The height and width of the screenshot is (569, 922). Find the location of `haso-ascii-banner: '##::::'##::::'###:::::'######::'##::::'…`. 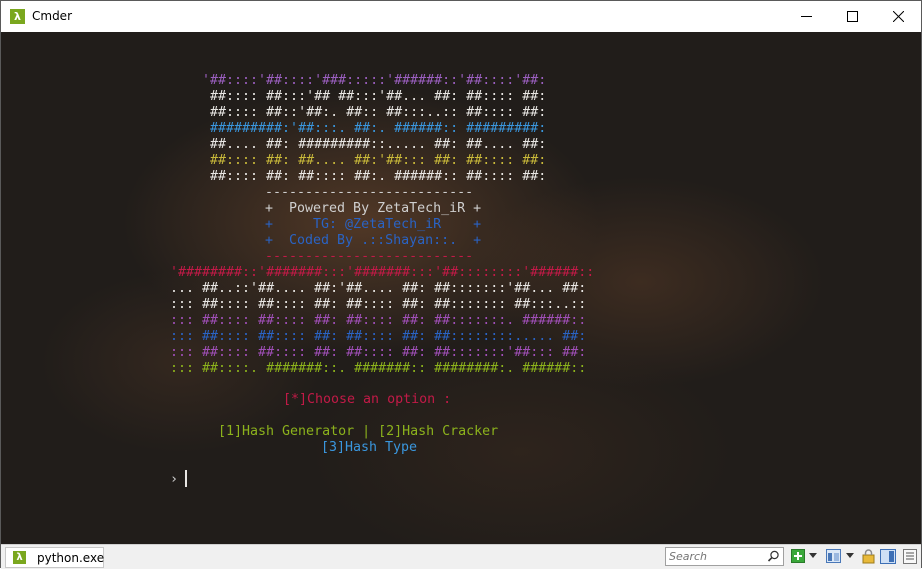

haso-ascii-banner: '##::::'##::::'###:::::'######::'##::::'… is located at coordinates (374, 129).